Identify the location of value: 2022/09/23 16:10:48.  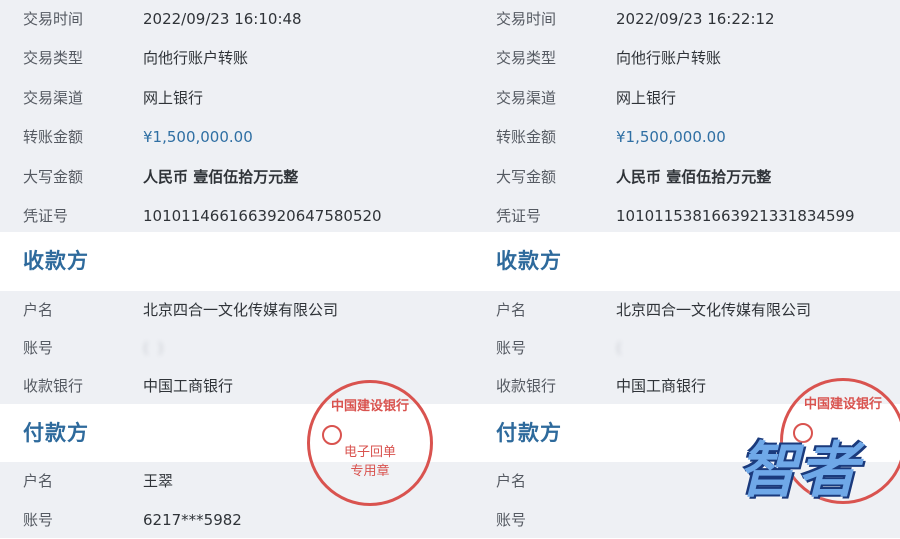
(222, 19).